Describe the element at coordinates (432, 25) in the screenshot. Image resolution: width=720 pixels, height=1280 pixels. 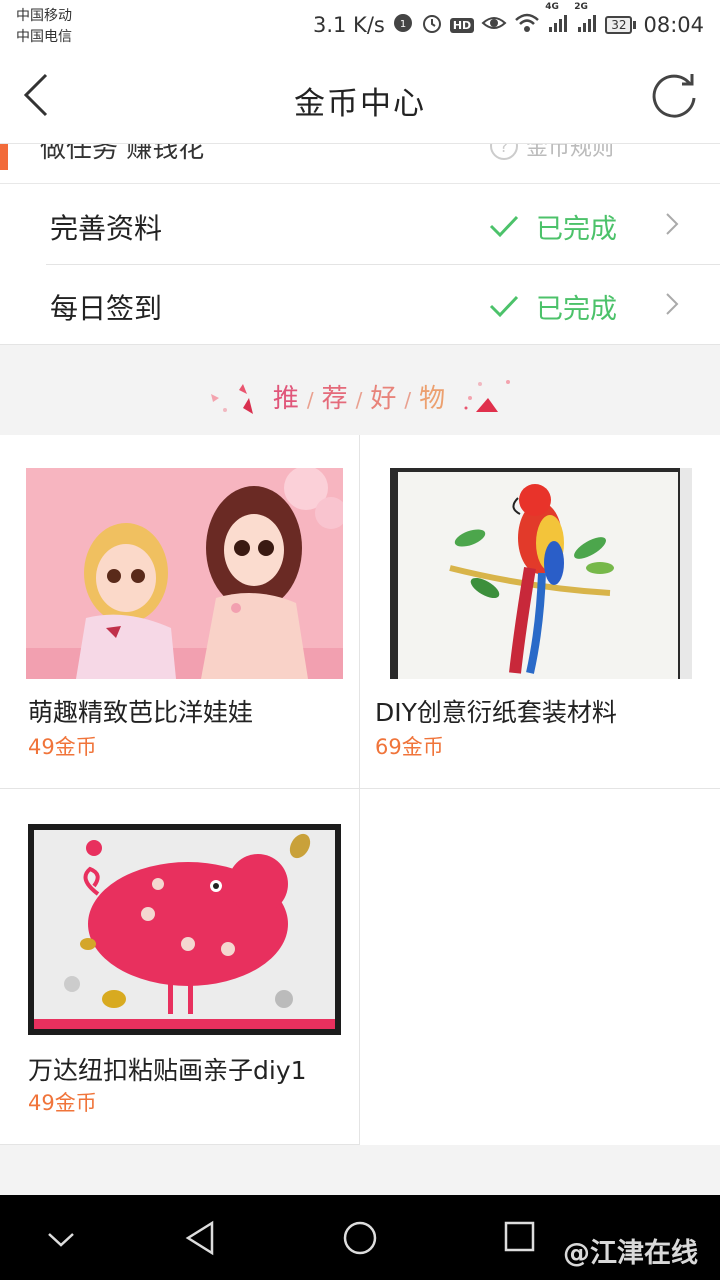
I see `alarm-icon` at that location.